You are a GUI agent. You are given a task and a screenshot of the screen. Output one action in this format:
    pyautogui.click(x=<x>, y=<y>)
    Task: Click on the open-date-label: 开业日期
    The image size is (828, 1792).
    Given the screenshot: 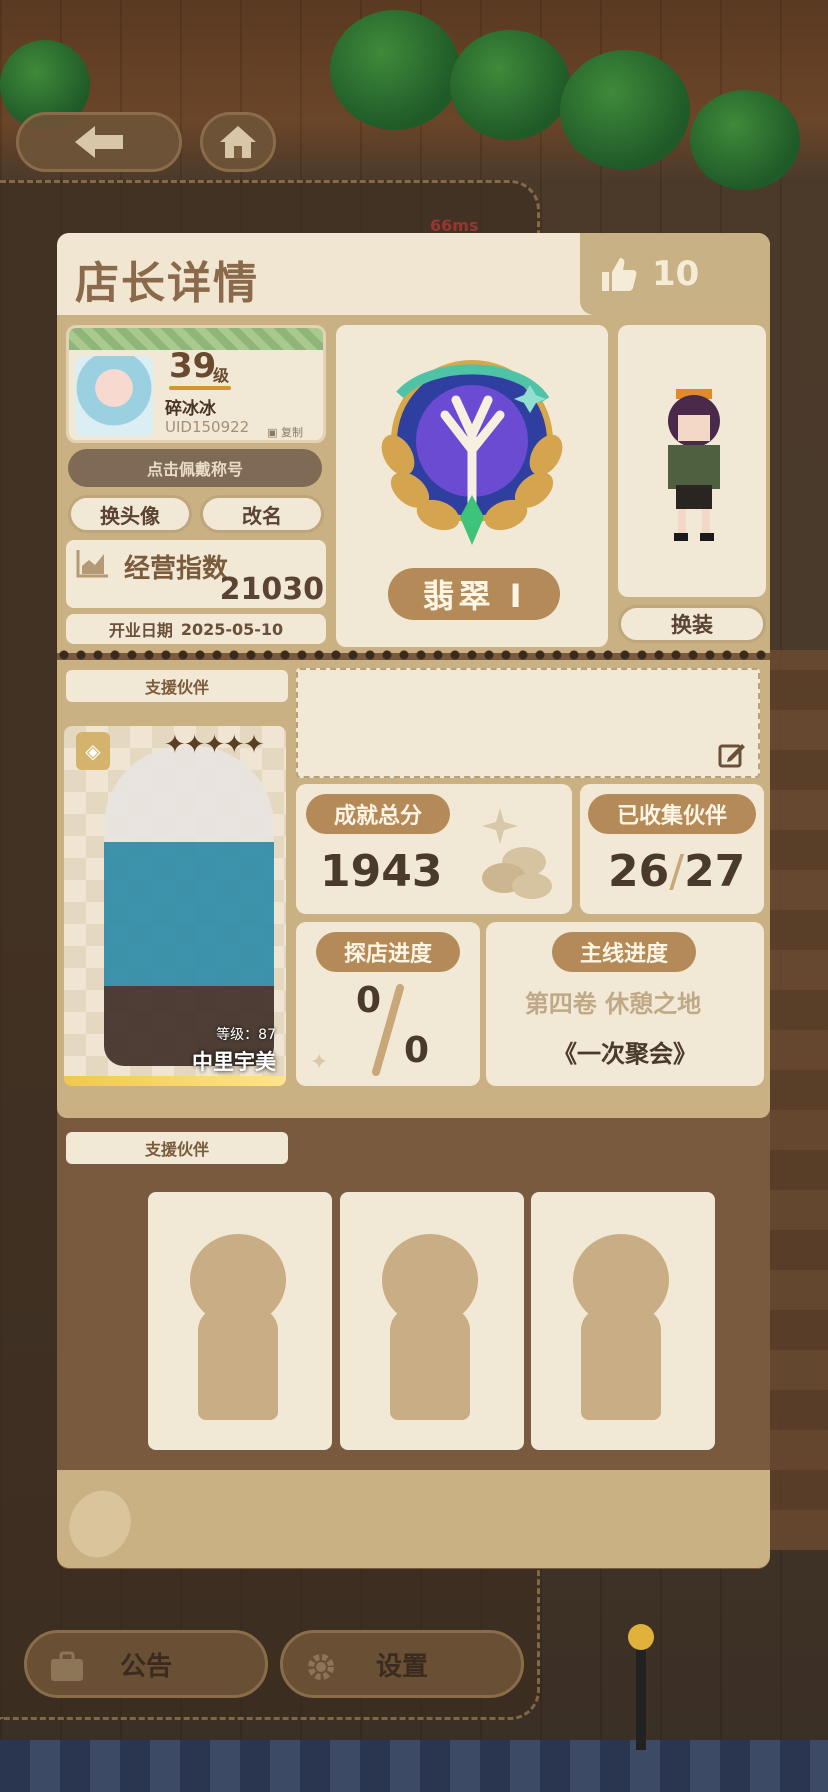 What is the action you would take?
    pyautogui.click(x=140, y=630)
    